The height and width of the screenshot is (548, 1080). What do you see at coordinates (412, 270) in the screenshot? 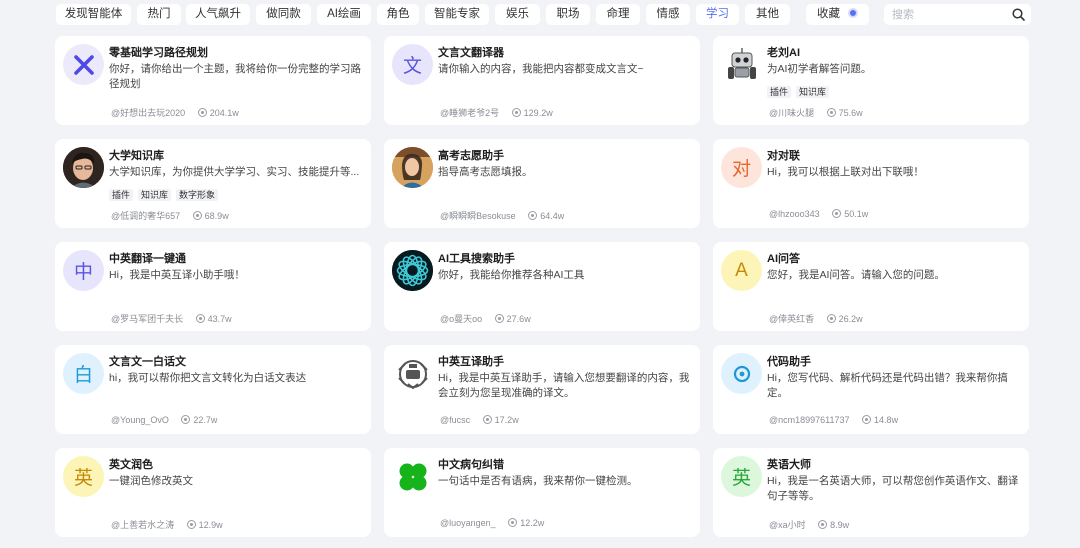
I see `spiral-icon` at bounding box center [412, 270].